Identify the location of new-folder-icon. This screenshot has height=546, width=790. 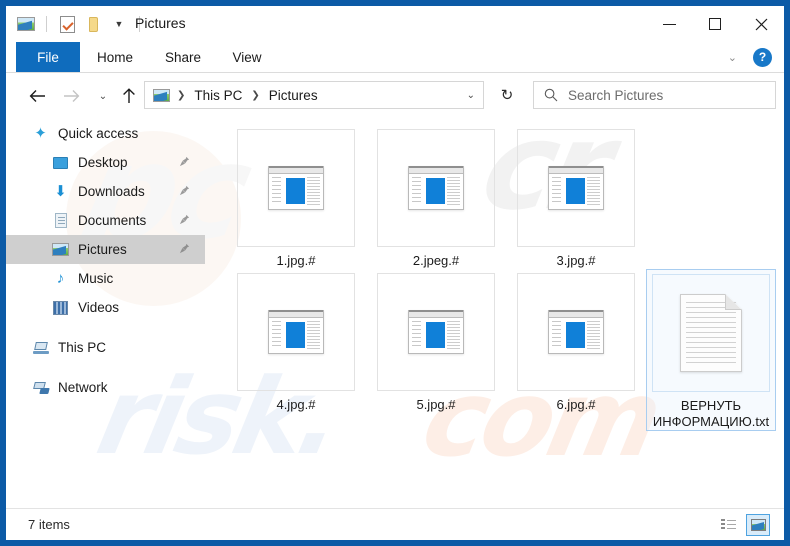
(93, 24).